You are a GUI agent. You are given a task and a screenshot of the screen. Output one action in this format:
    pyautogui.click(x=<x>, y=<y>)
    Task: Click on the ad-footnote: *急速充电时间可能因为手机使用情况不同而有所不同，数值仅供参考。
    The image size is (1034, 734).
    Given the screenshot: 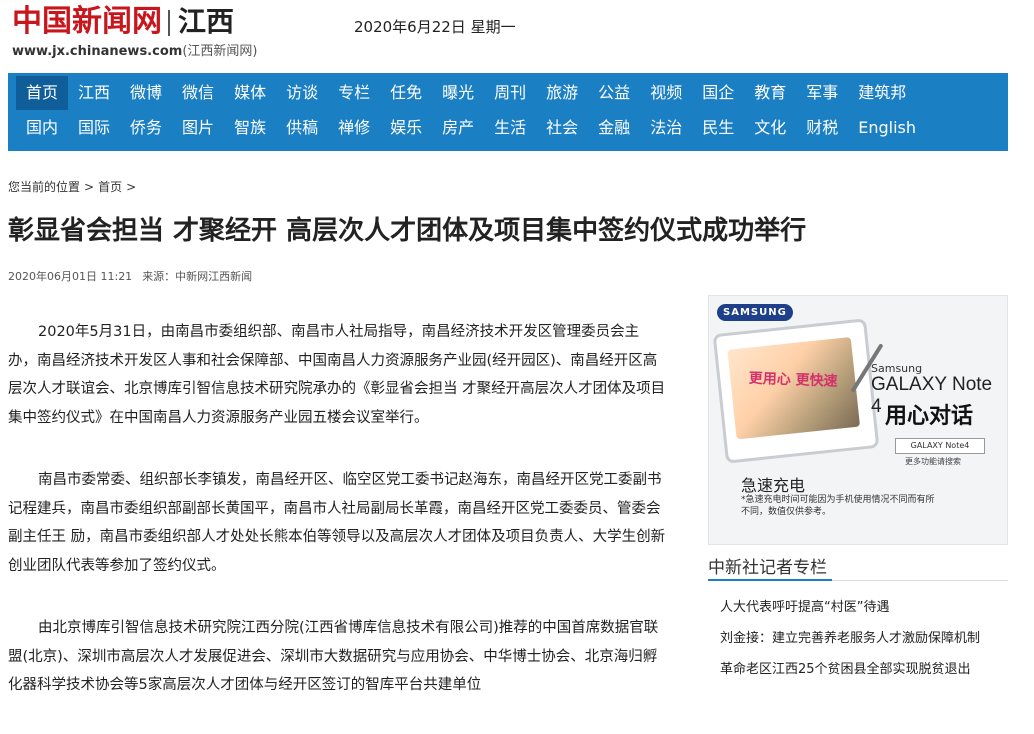 What is the action you would take?
    pyautogui.click(x=838, y=506)
    